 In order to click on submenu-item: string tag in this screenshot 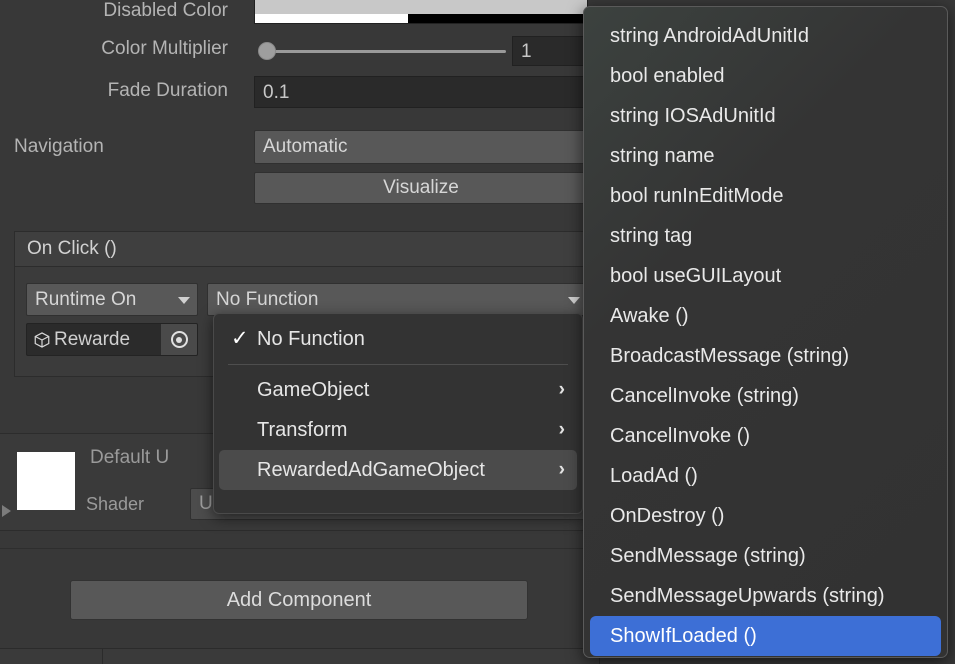, I will do `click(765, 236)`.